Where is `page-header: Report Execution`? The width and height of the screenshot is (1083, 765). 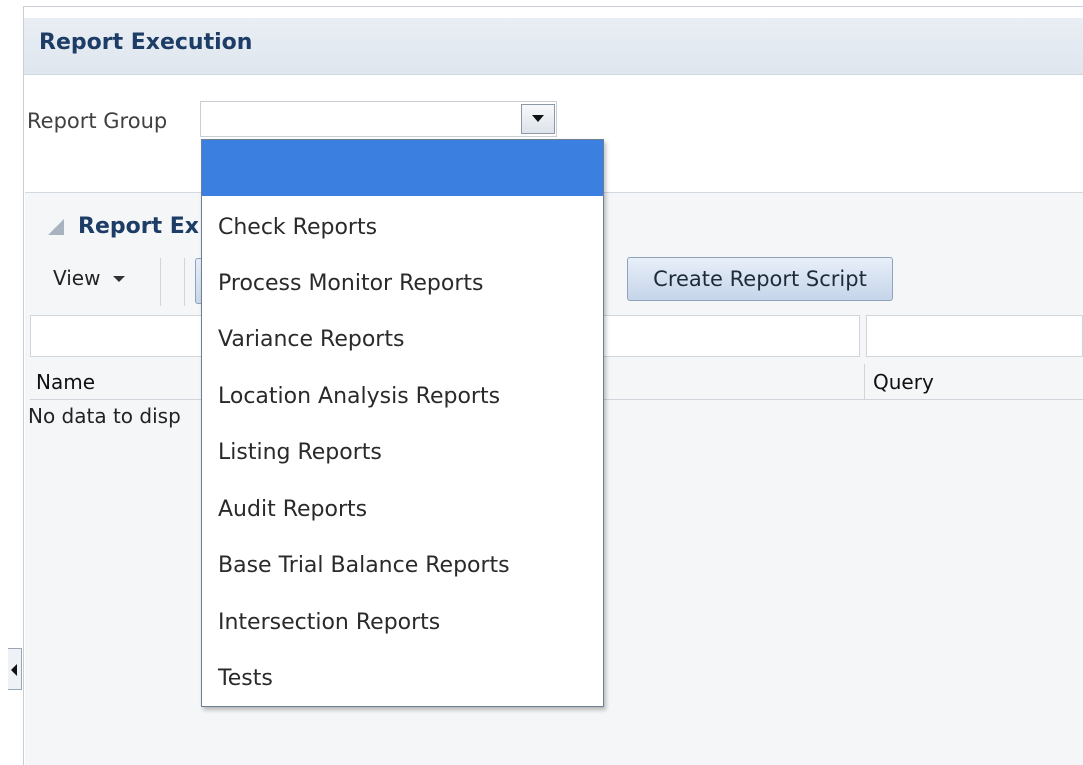 page-header: Report Execution is located at coordinates (553, 46).